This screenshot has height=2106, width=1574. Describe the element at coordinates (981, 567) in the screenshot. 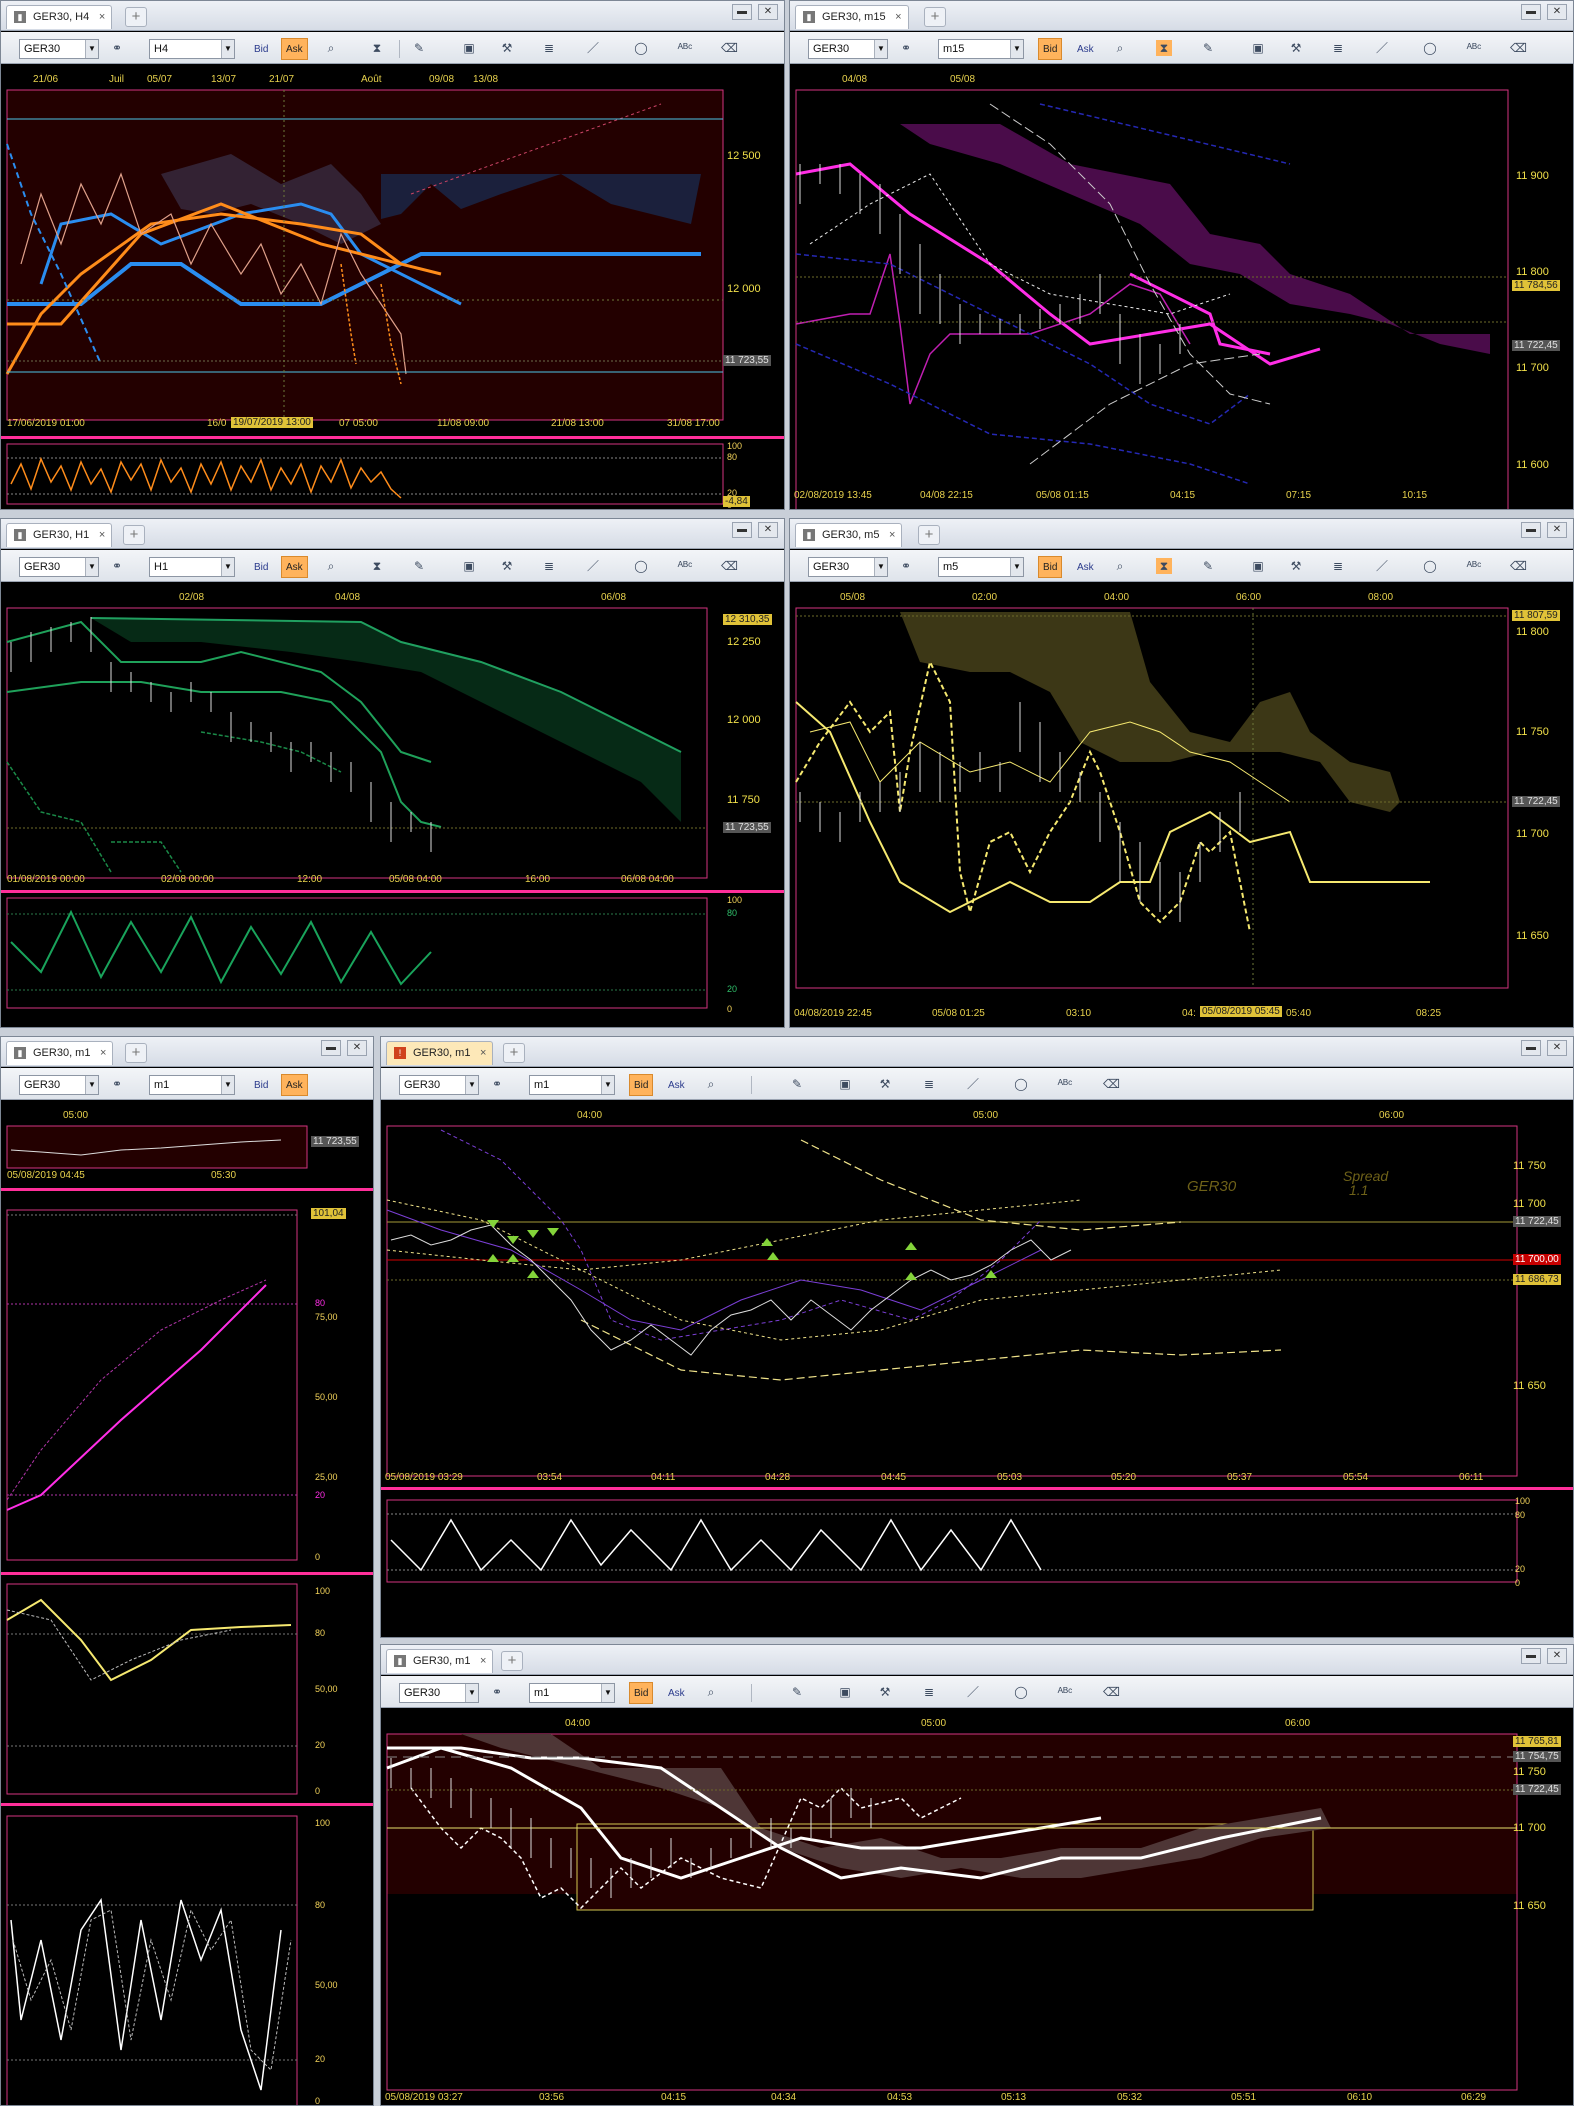

I see `timeframe-select: m5 ▼` at that location.